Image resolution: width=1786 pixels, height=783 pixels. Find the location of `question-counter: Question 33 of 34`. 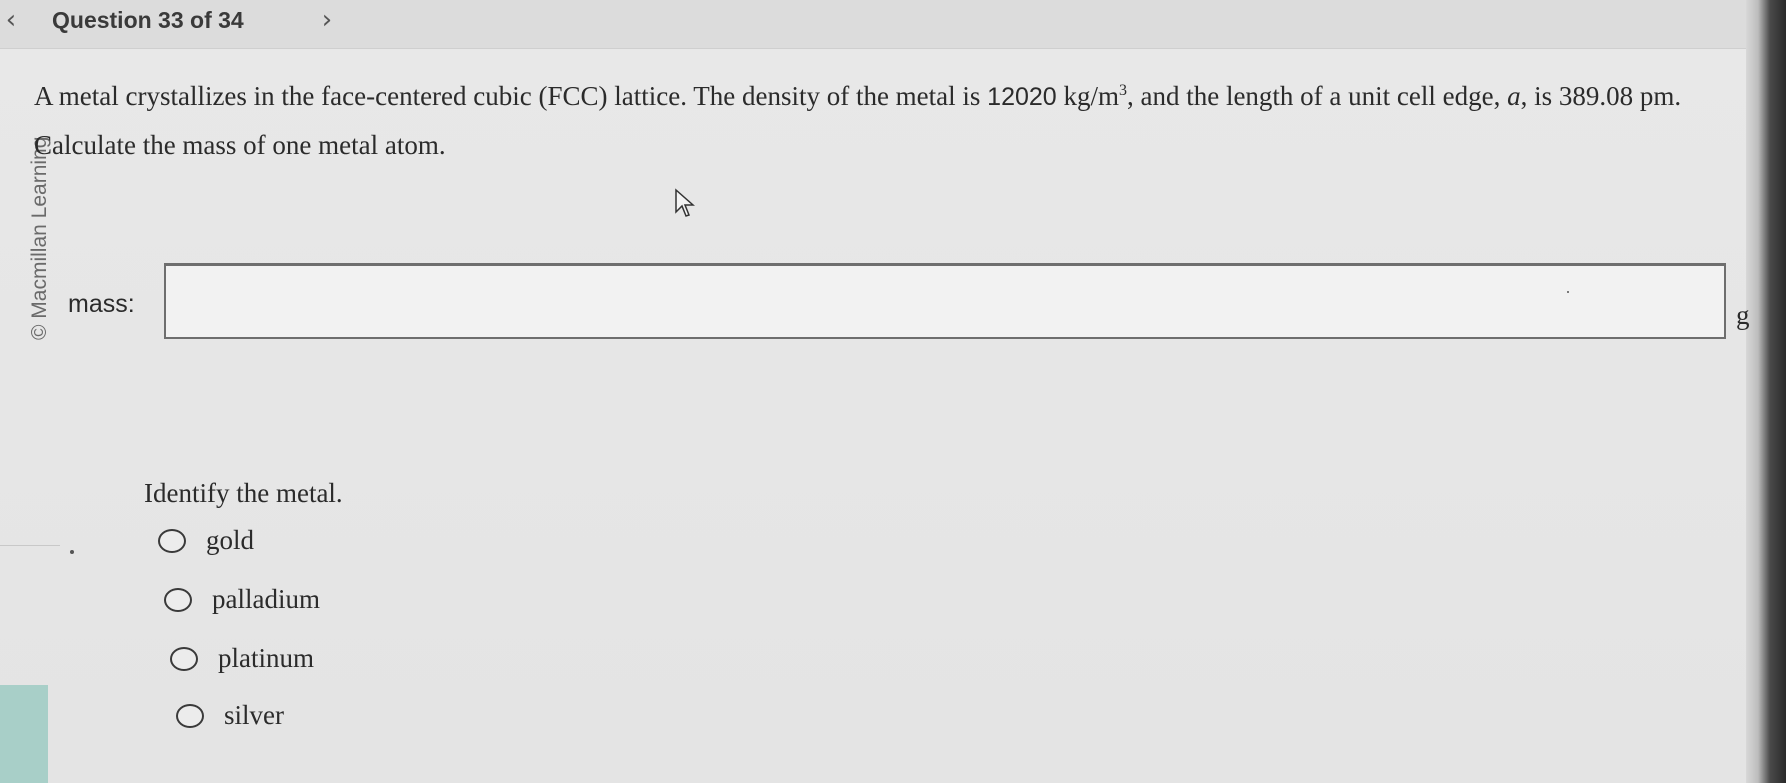

question-counter: Question 33 of 34 is located at coordinates (148, 20).